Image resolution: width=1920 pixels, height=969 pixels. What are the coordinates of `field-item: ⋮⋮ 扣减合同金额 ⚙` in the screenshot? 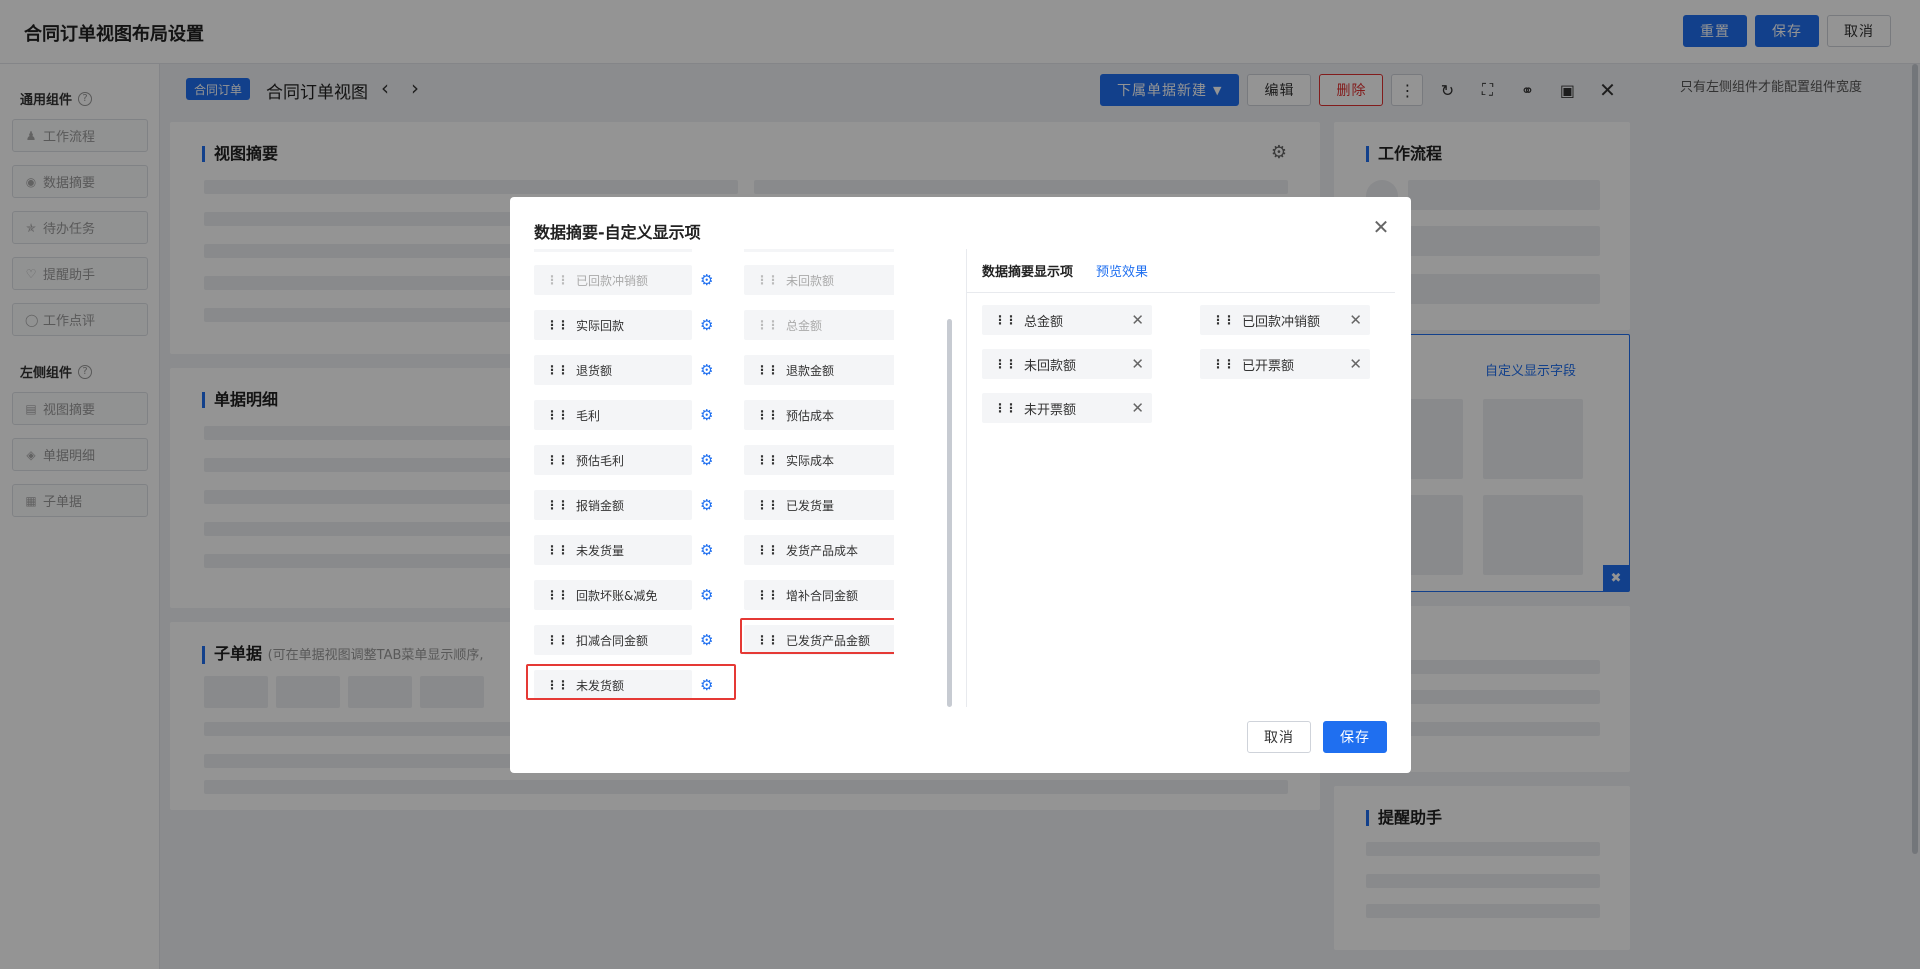 It's located at (623, 640).